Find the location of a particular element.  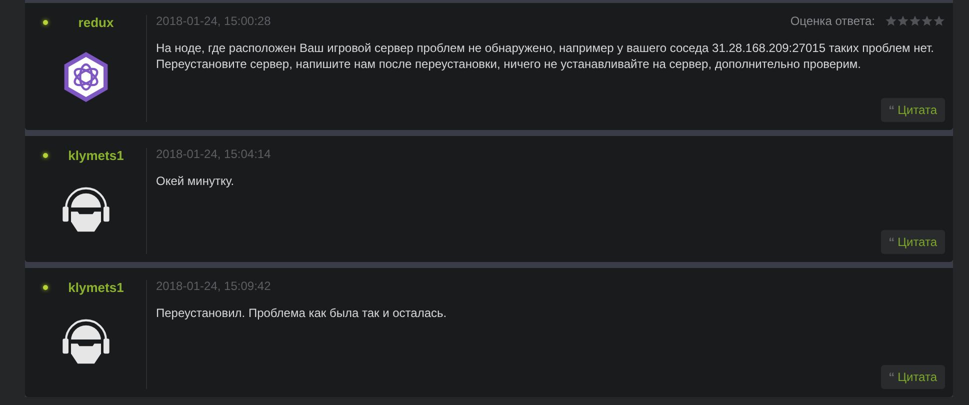

post-date: 2018-01-24, 15:00:28 is located at coordinates (213, 21).